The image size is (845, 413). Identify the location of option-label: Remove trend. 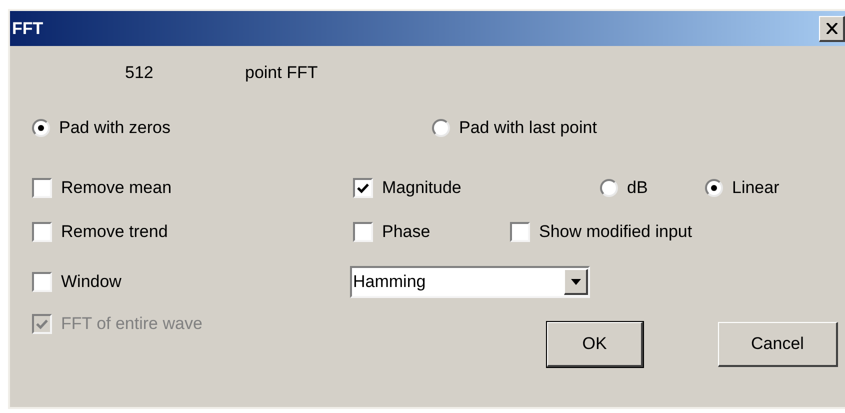
(114, 232).